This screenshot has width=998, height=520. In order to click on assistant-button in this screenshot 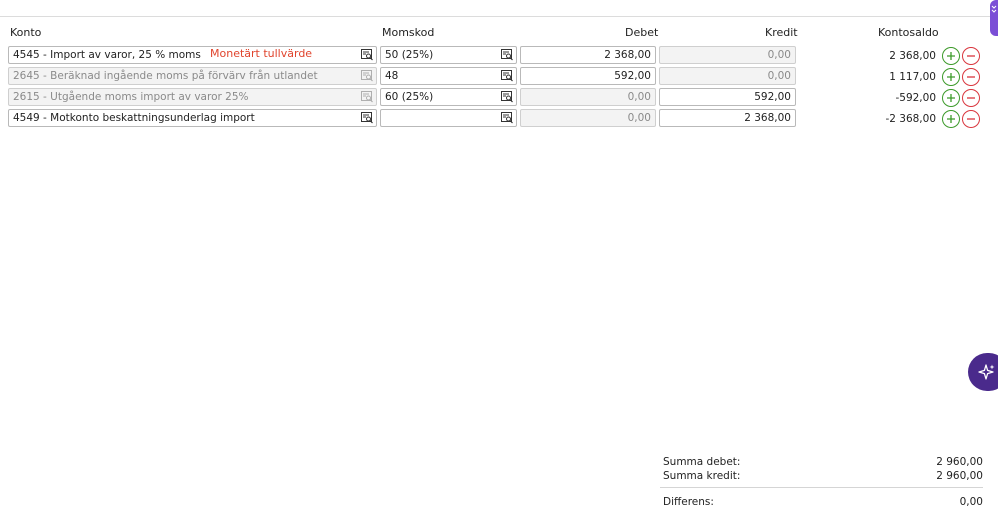, I will do `click(983, 372)`.